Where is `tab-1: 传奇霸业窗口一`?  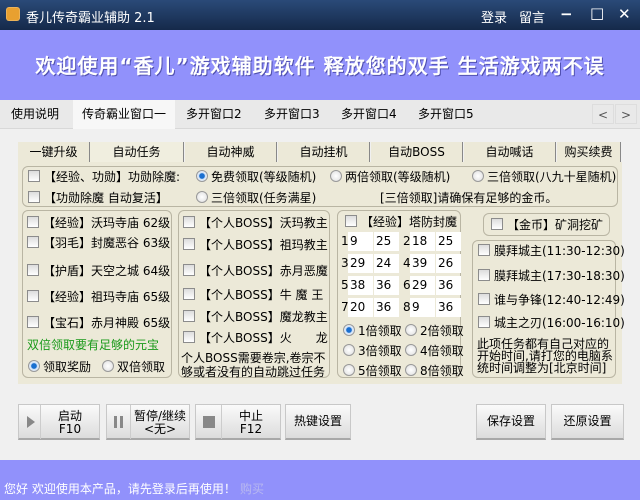
tab-1: 传奇霸业窗口一 is located at coordinates (124, 114).